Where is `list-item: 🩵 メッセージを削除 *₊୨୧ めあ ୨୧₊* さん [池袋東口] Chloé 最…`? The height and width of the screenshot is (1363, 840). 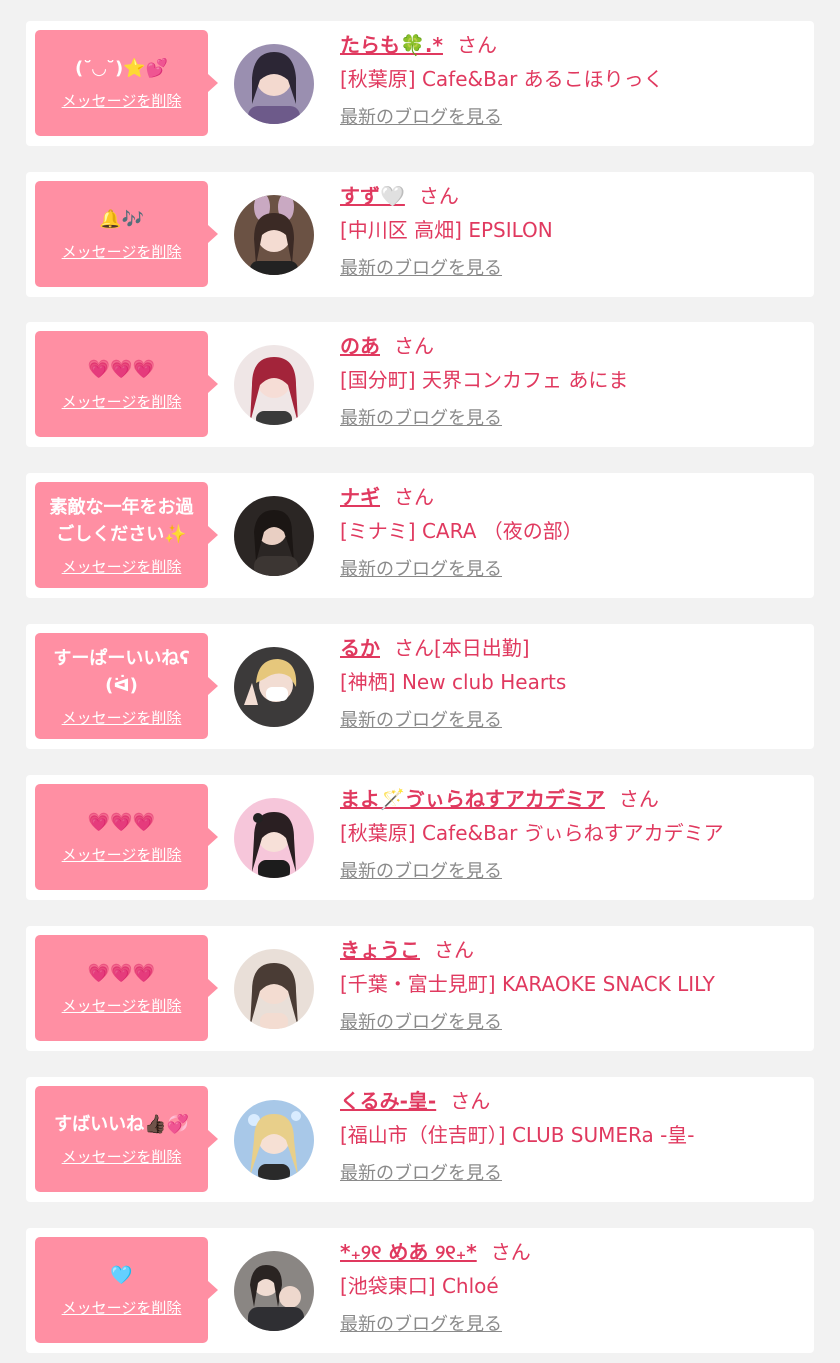
list-item: 🩵 メッセージを削除 *₊୨୧ めあ ୨୧₊* さん [池袋東口] Chloé 最… is located at coordinates (420, 1290).